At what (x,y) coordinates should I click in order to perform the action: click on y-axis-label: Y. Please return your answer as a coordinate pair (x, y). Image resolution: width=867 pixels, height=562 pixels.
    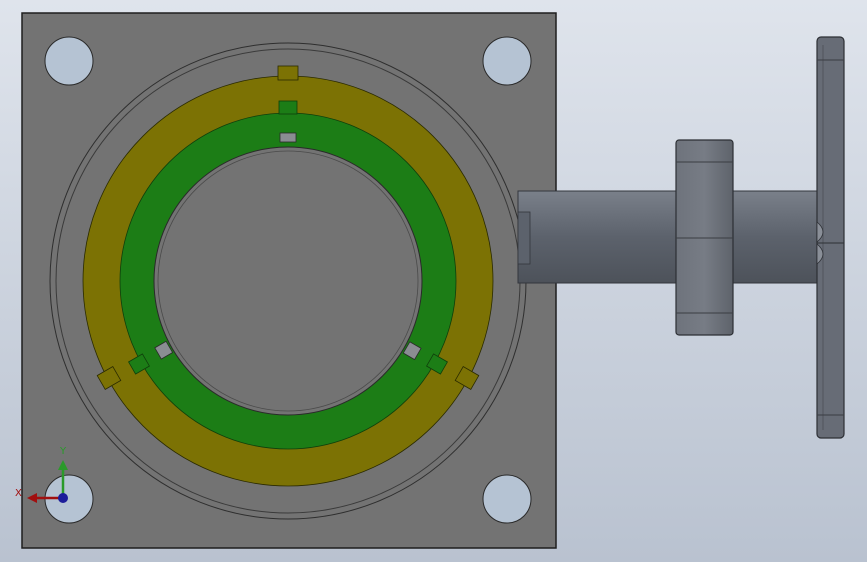
    Looking at the image, I should click on (63, 451).